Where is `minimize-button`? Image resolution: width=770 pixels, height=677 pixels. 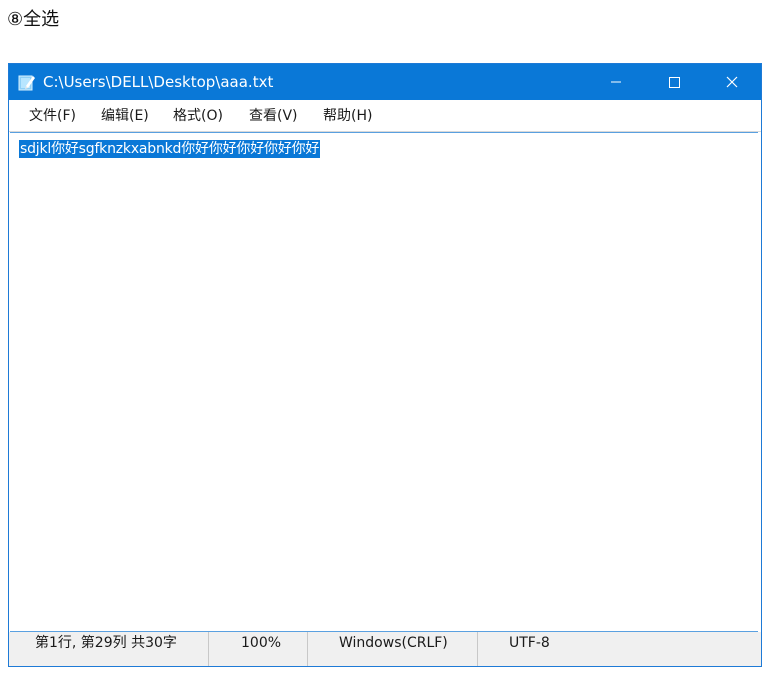
minimize-button is located at coordinates (616, 82).